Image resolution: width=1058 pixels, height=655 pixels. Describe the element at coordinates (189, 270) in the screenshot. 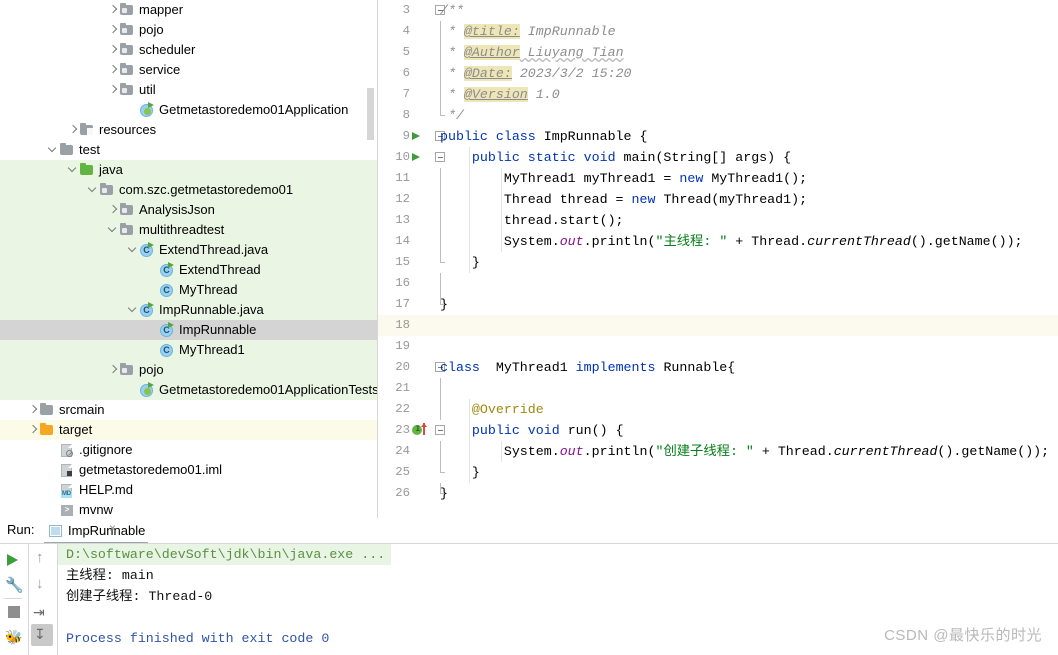

I see `tree-item-extendthread: C ExtendThread` at that location.